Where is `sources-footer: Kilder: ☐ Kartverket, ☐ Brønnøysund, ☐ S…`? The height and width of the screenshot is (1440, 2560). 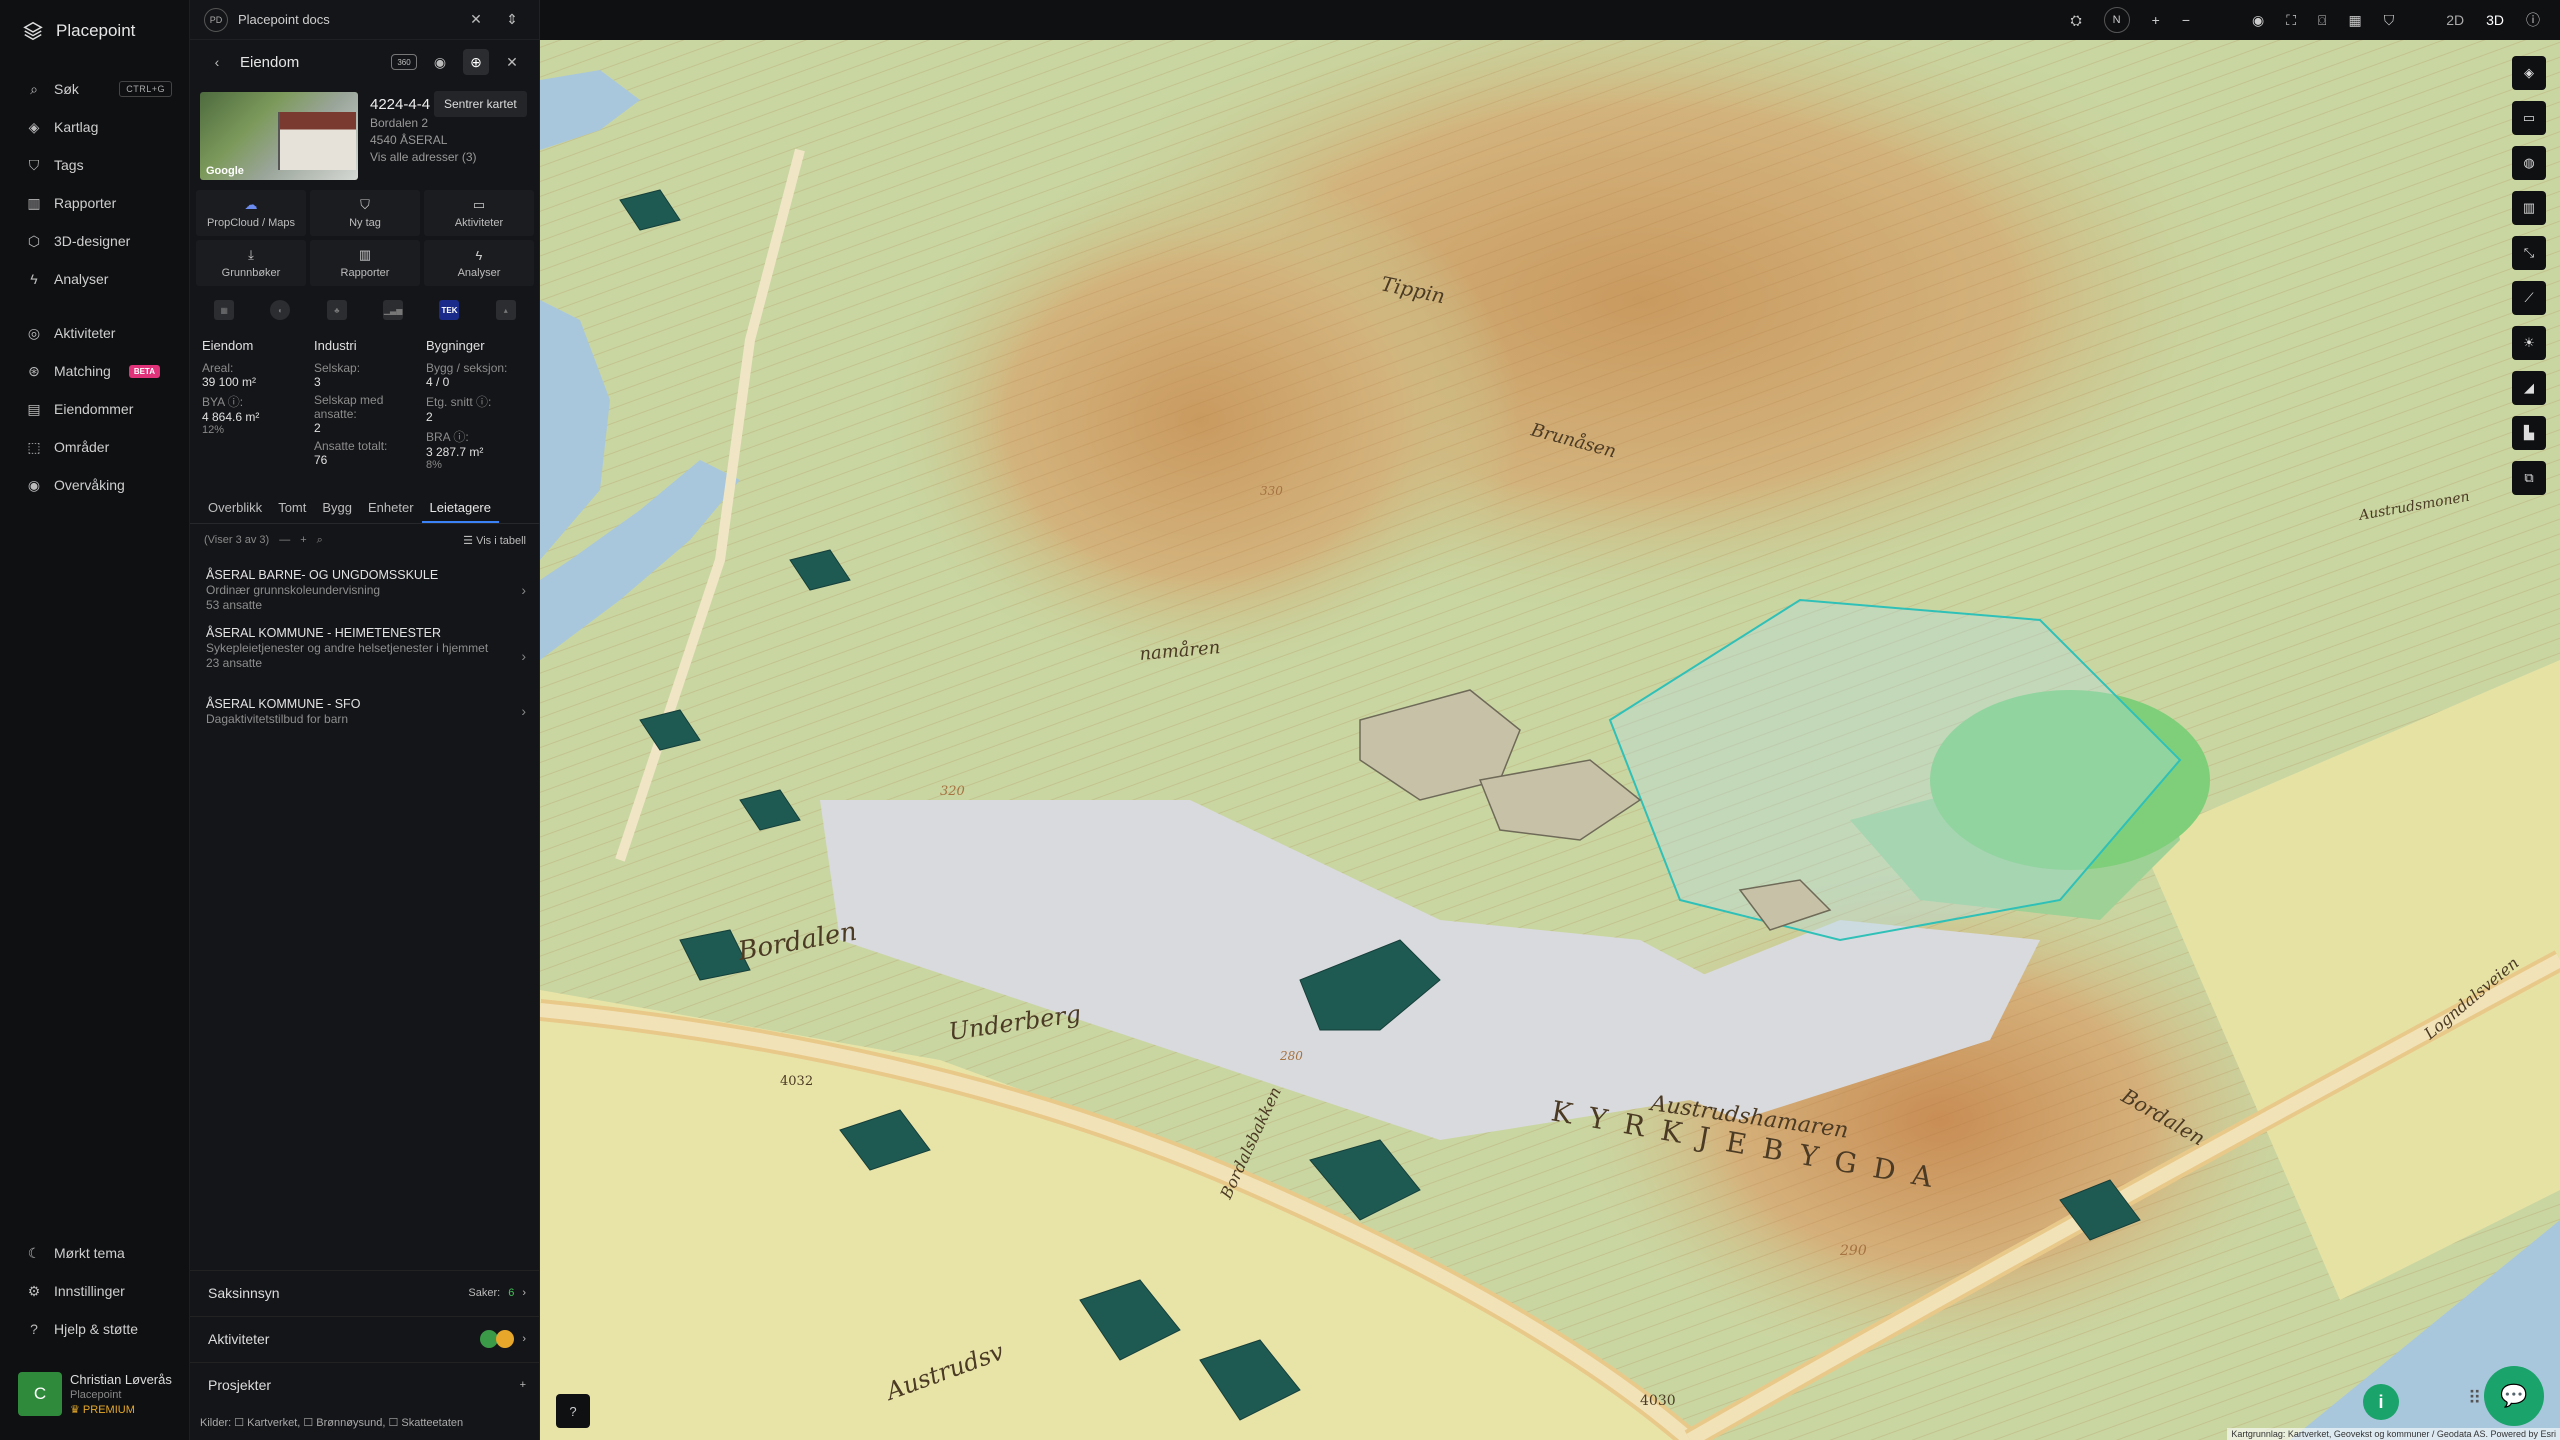 sources-footer: Kilder: ☐ Kartverket, ☐ Brønnøysund, ☐ S… is located at coordinates (332, 1423).